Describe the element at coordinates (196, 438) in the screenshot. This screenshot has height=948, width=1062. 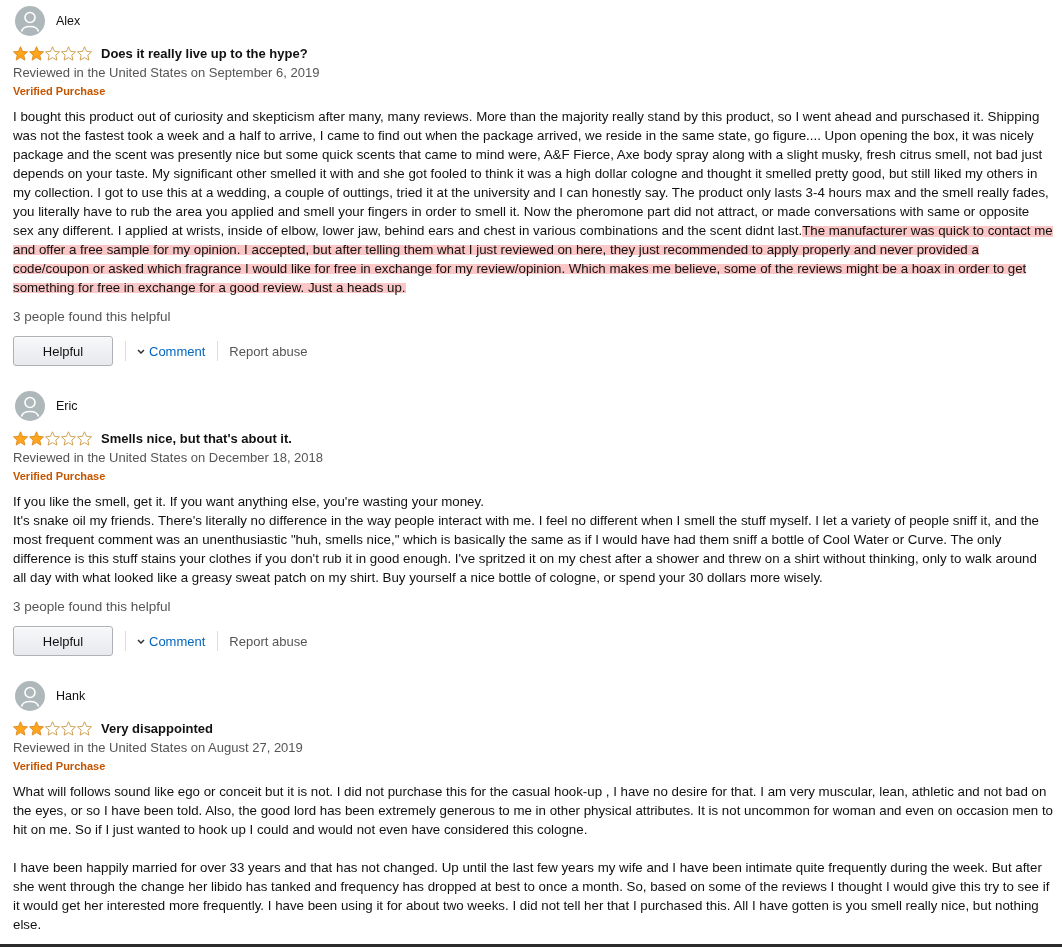
I see `review-title: Smells nice, but that's about it.` at that location.